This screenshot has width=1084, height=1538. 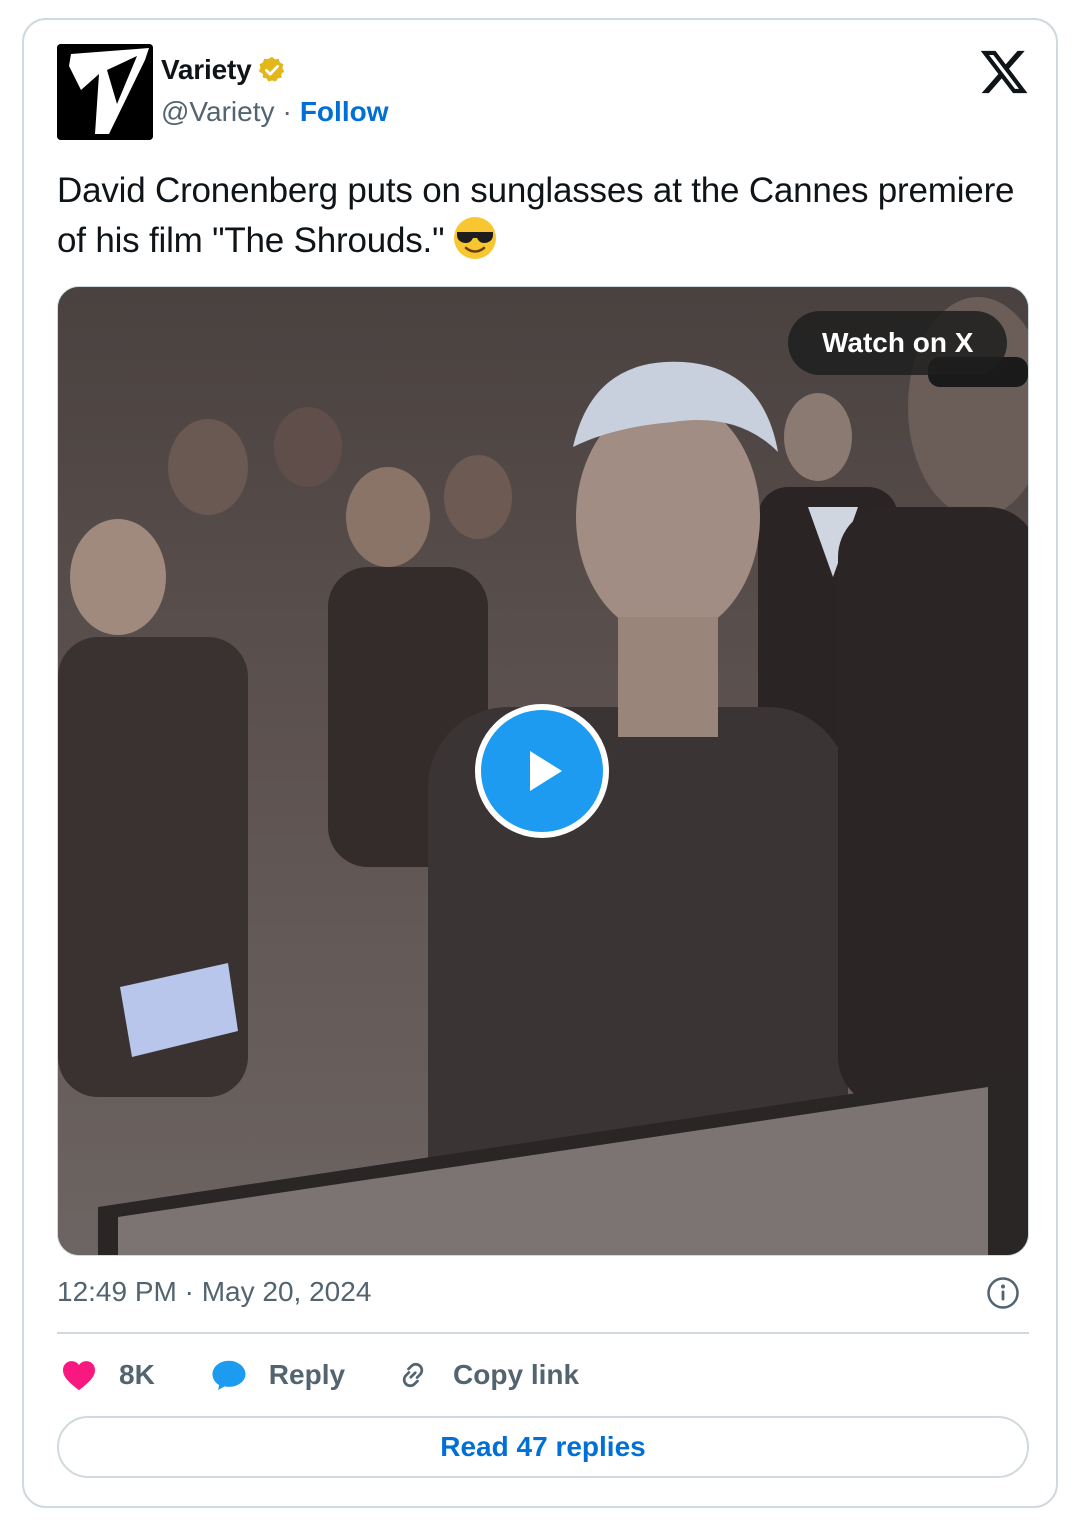 I want to click on copy-link-button: Copy link, so click(x=487, y=1375).